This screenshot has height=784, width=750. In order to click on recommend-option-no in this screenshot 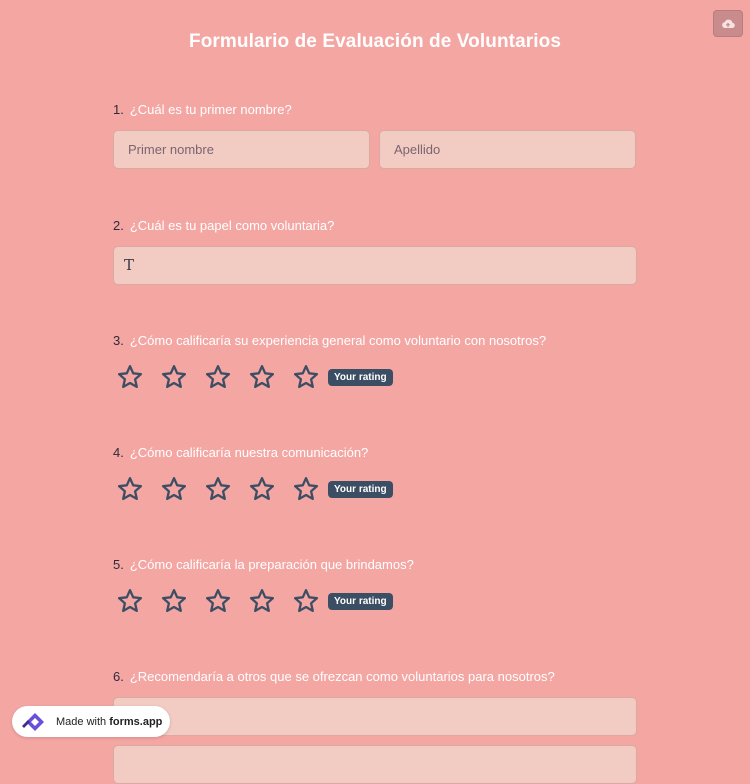, I will do `click(375, 764)`.